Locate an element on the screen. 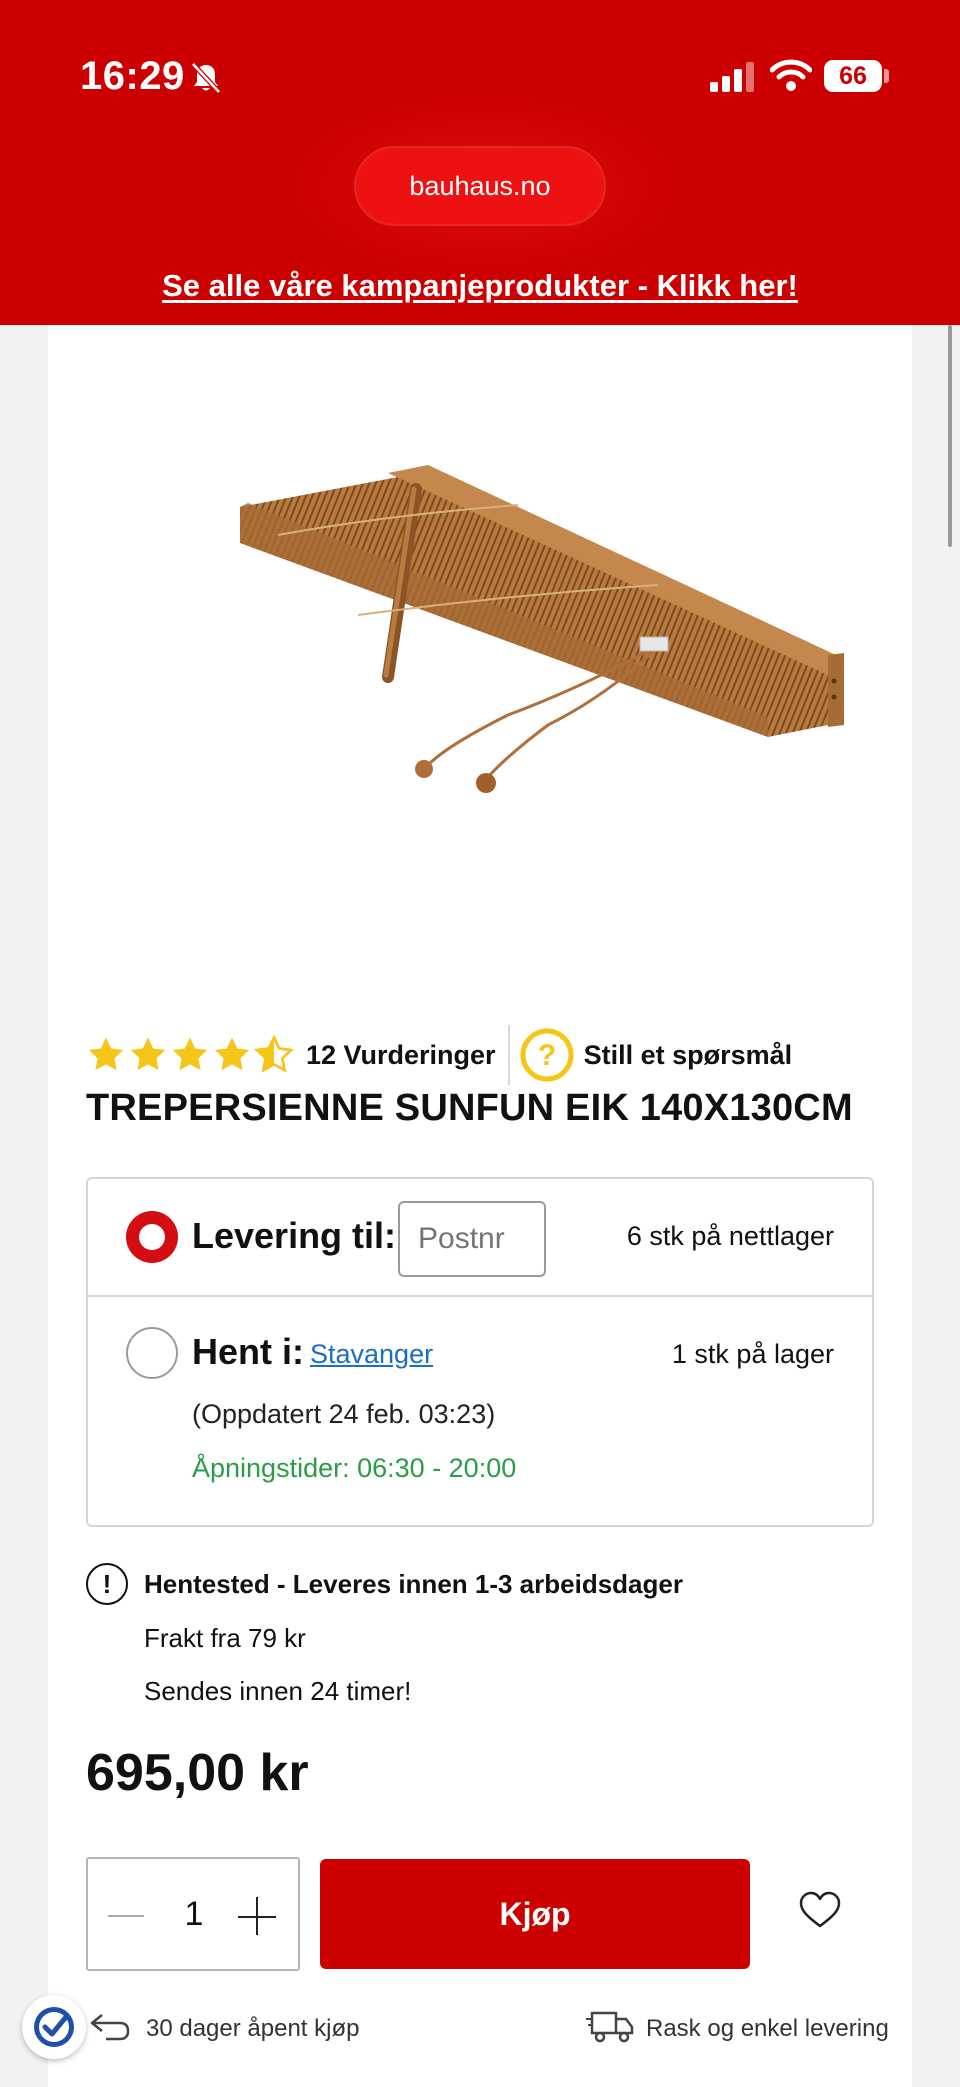 The image size is (960, 2087). divider is located at coordinates (508, 1055).